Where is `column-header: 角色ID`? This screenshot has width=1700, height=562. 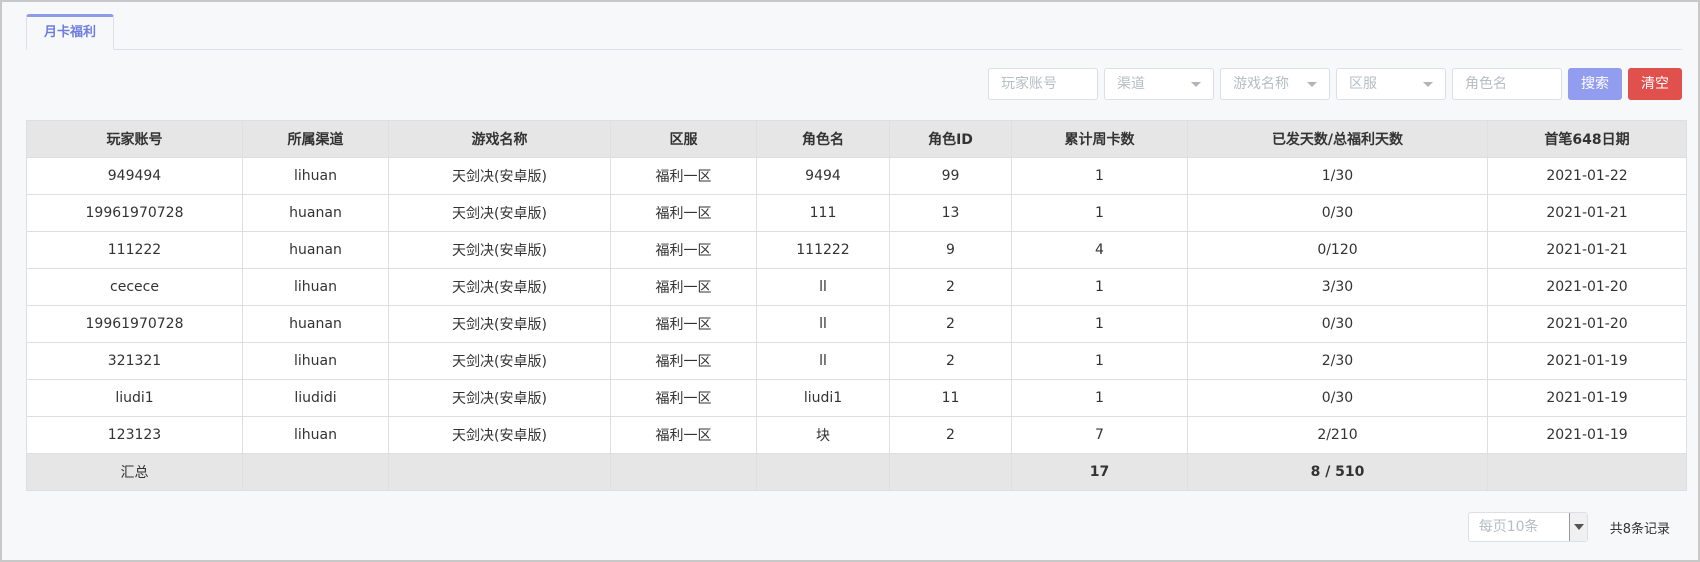 column-header: 角色ID is located at coordinates (950, 139).